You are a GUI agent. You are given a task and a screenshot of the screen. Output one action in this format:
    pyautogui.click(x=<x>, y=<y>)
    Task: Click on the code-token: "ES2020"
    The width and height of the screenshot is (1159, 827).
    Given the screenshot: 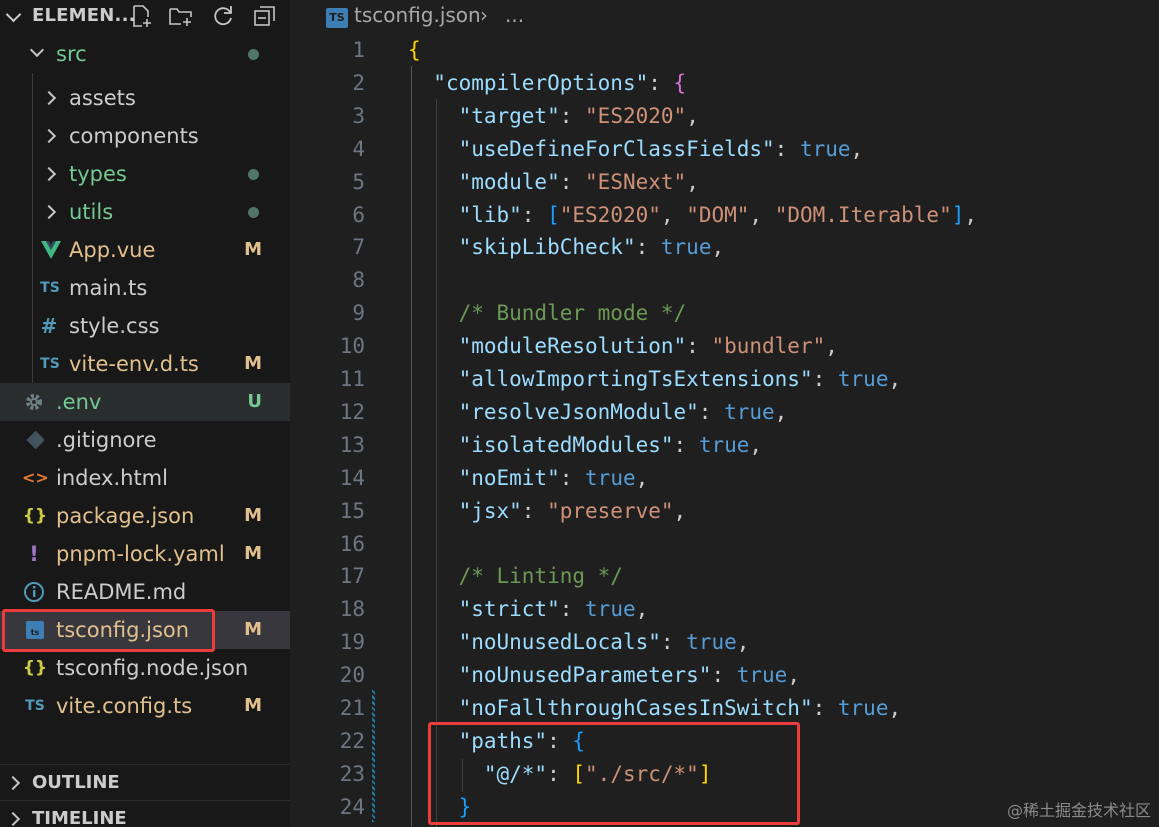 What is the action you would take?
    pyautogui.click(x=610, y=214)
    